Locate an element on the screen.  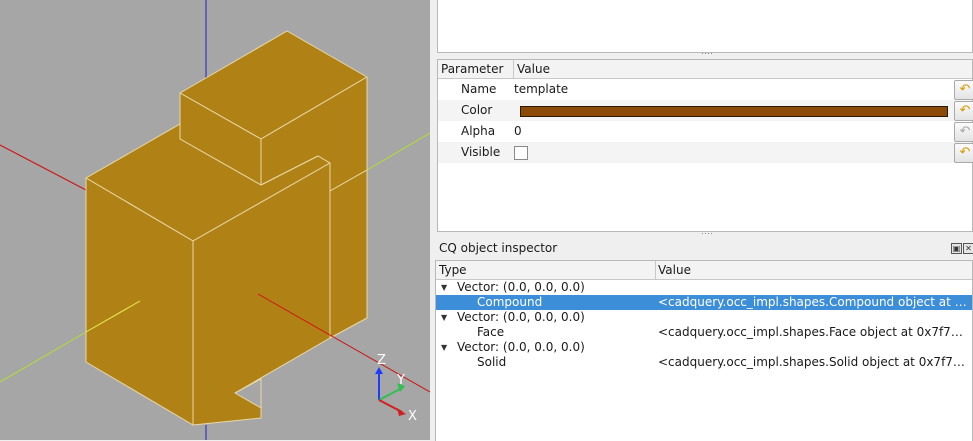
tree-item-label: Compound is located at coordinates (510, 302).